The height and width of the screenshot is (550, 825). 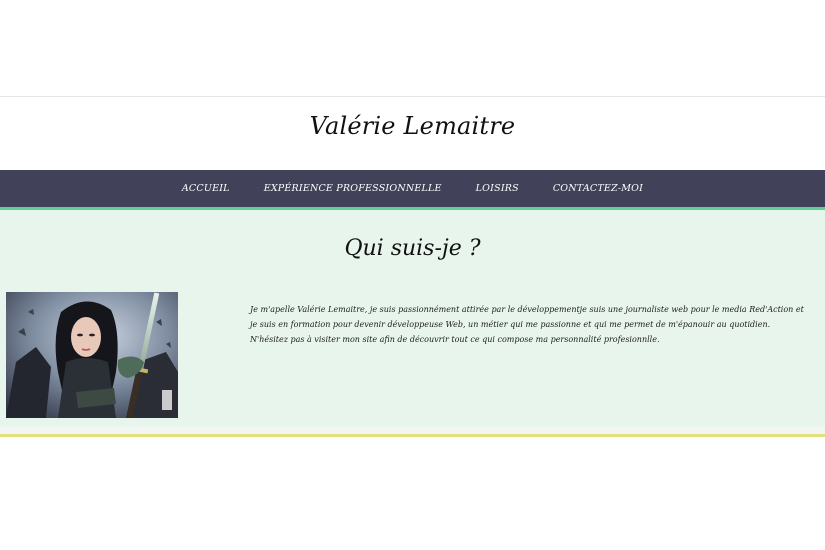 I want to click on header-divider, so click(x=412, y=96).